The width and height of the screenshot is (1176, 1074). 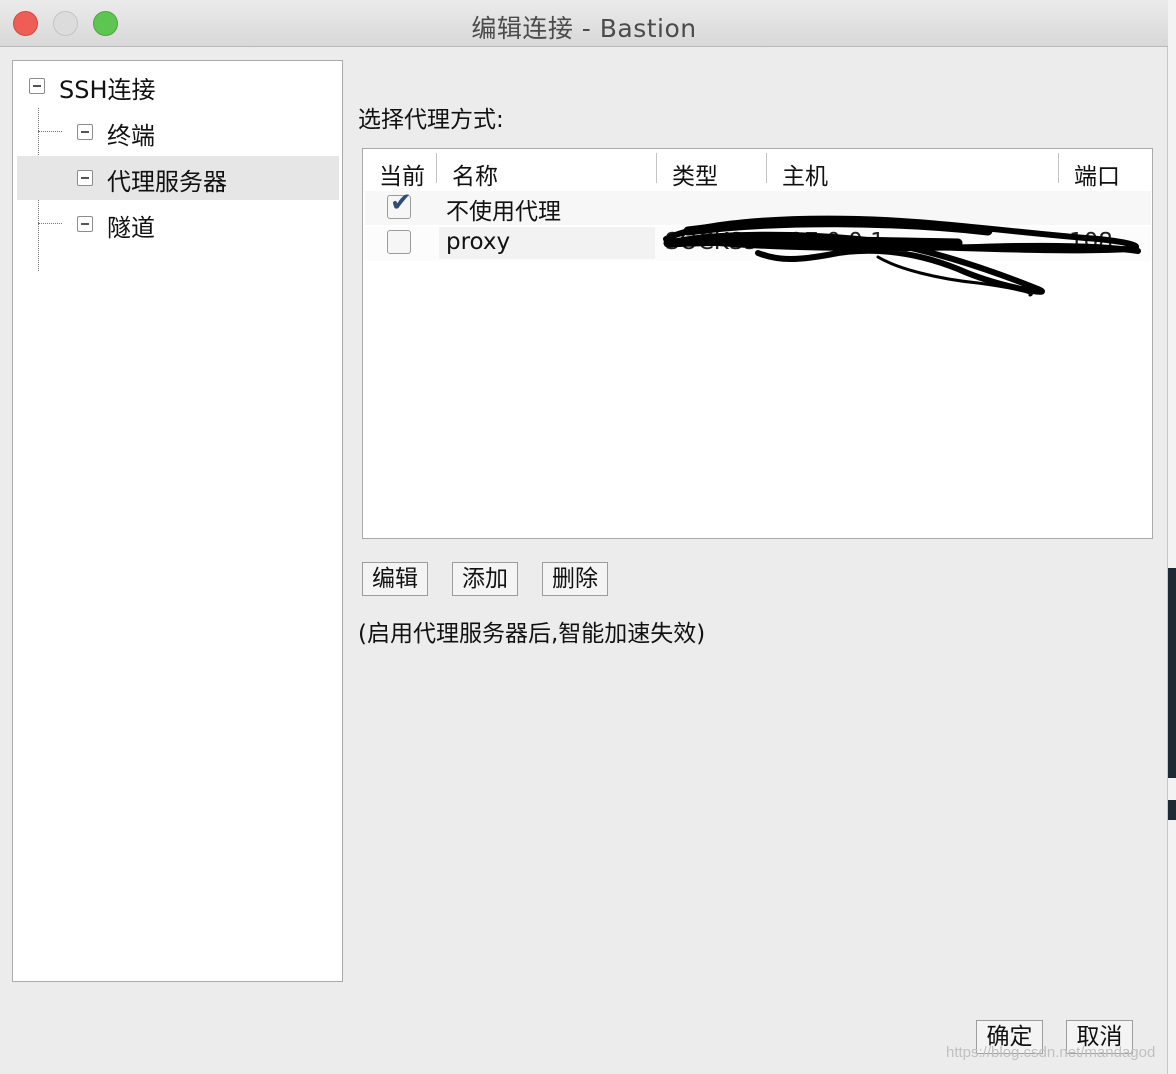 I want to click on title-bar: 编辑连接 - Bastion, so click(x=584, y=23).